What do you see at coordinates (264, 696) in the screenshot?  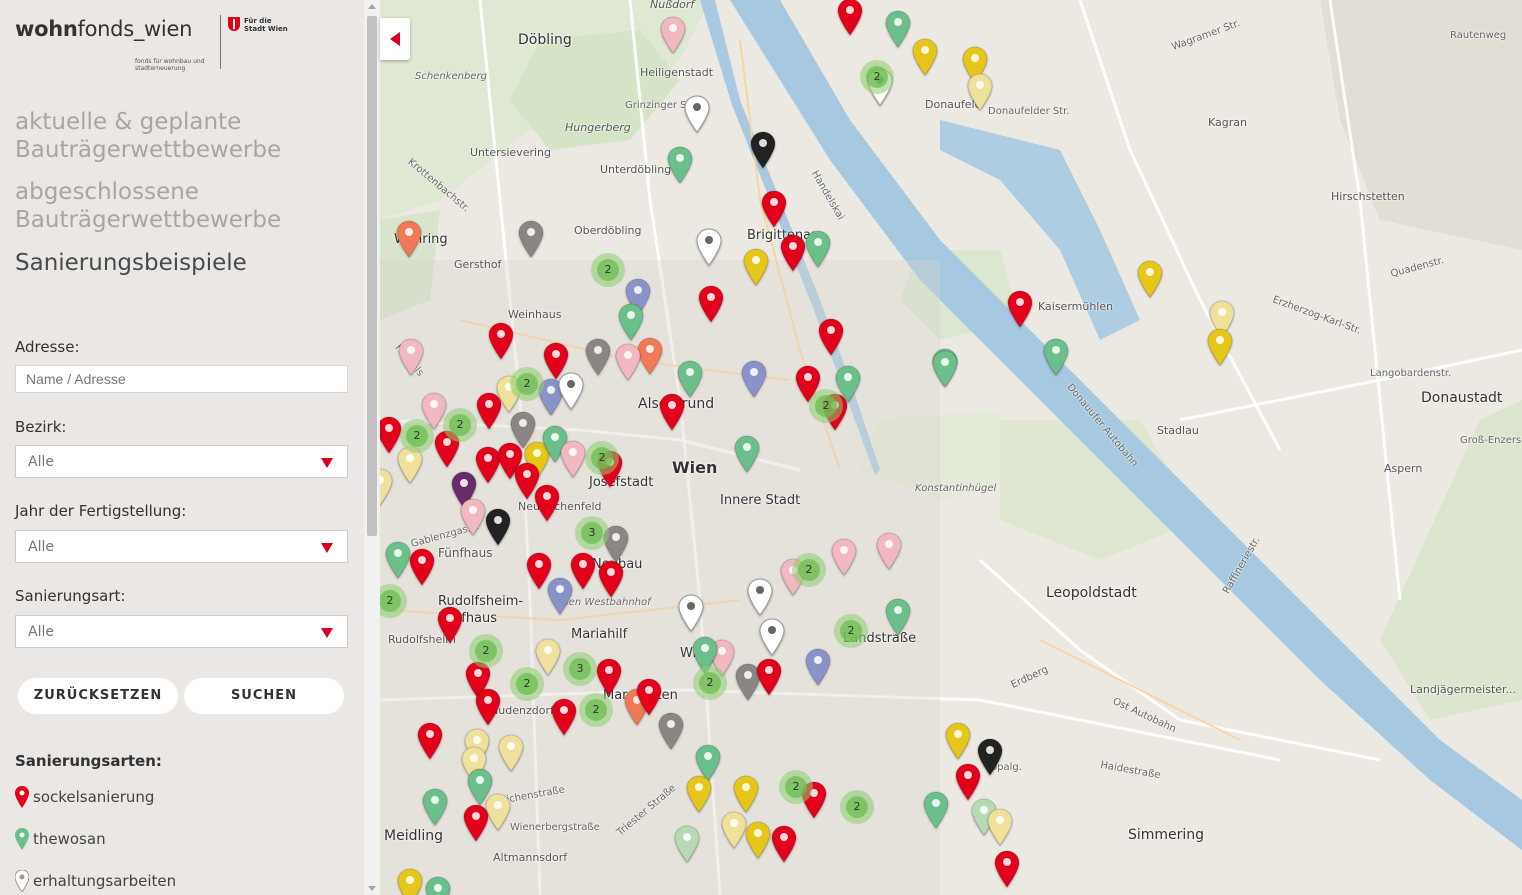 I see `search-button: SUCHEN` at bounding box center [264, 696].